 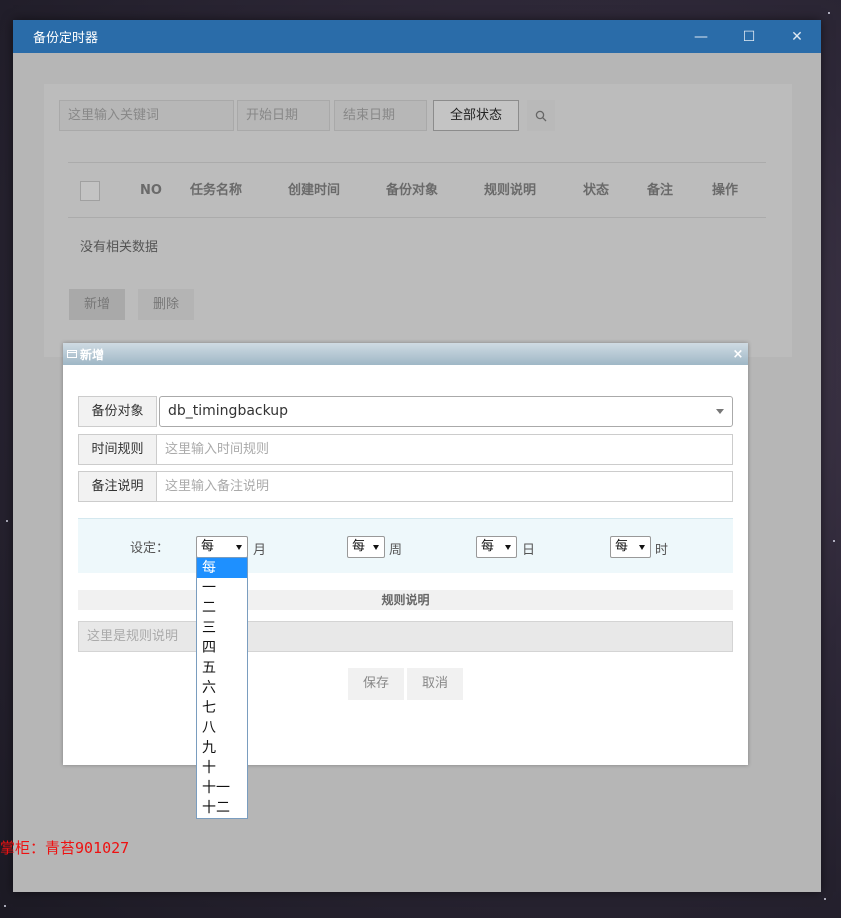 I want to click on week-unit-label: 周, so click(x=396, y=550).